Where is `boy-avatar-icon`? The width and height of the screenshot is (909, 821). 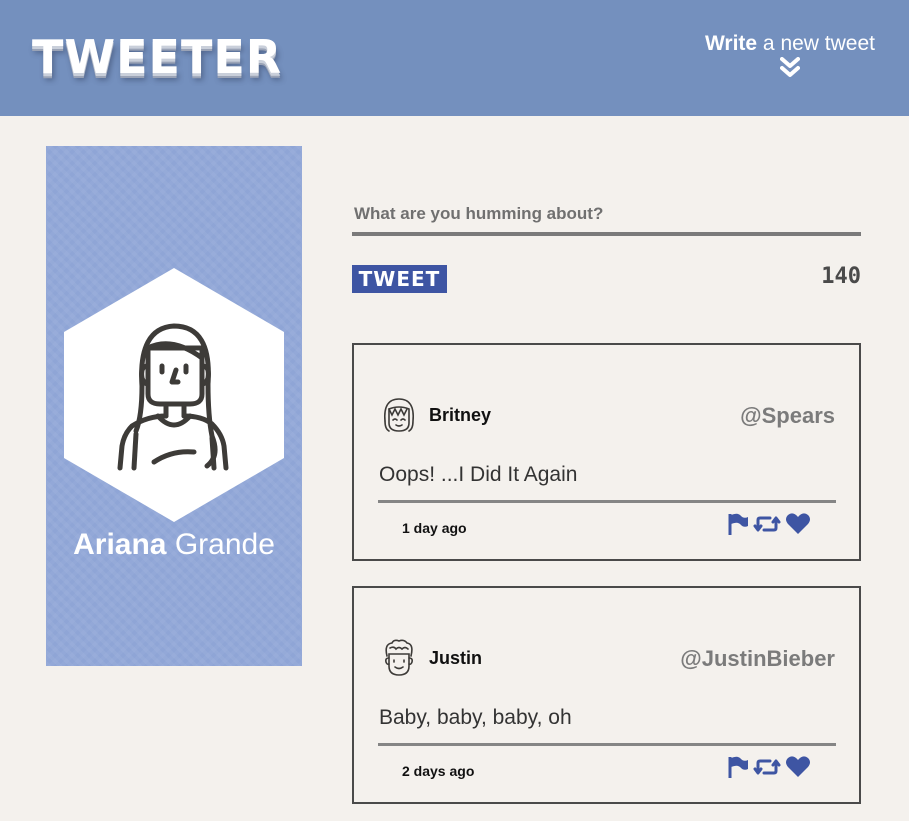
boy-avatar-icon is located at coordinates (399, 657).